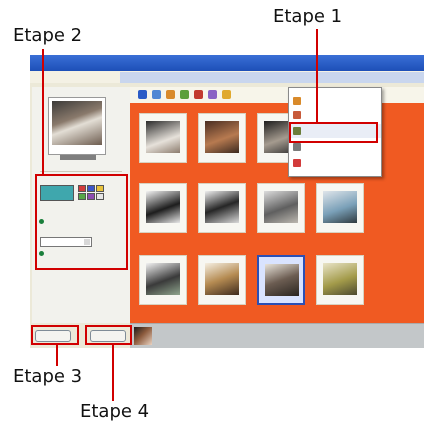  What do you see at coordinates (156, 94) in the screenshot?
I see `forward-icon` at bounding box center [156, 94].